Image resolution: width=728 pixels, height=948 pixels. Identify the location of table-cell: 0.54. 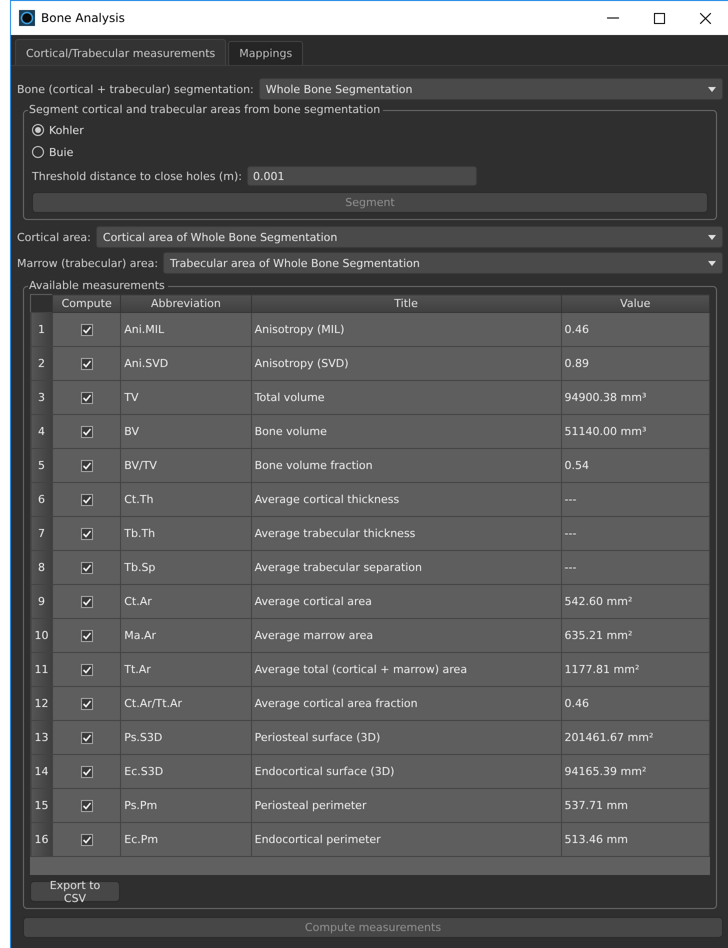
(635, 465).